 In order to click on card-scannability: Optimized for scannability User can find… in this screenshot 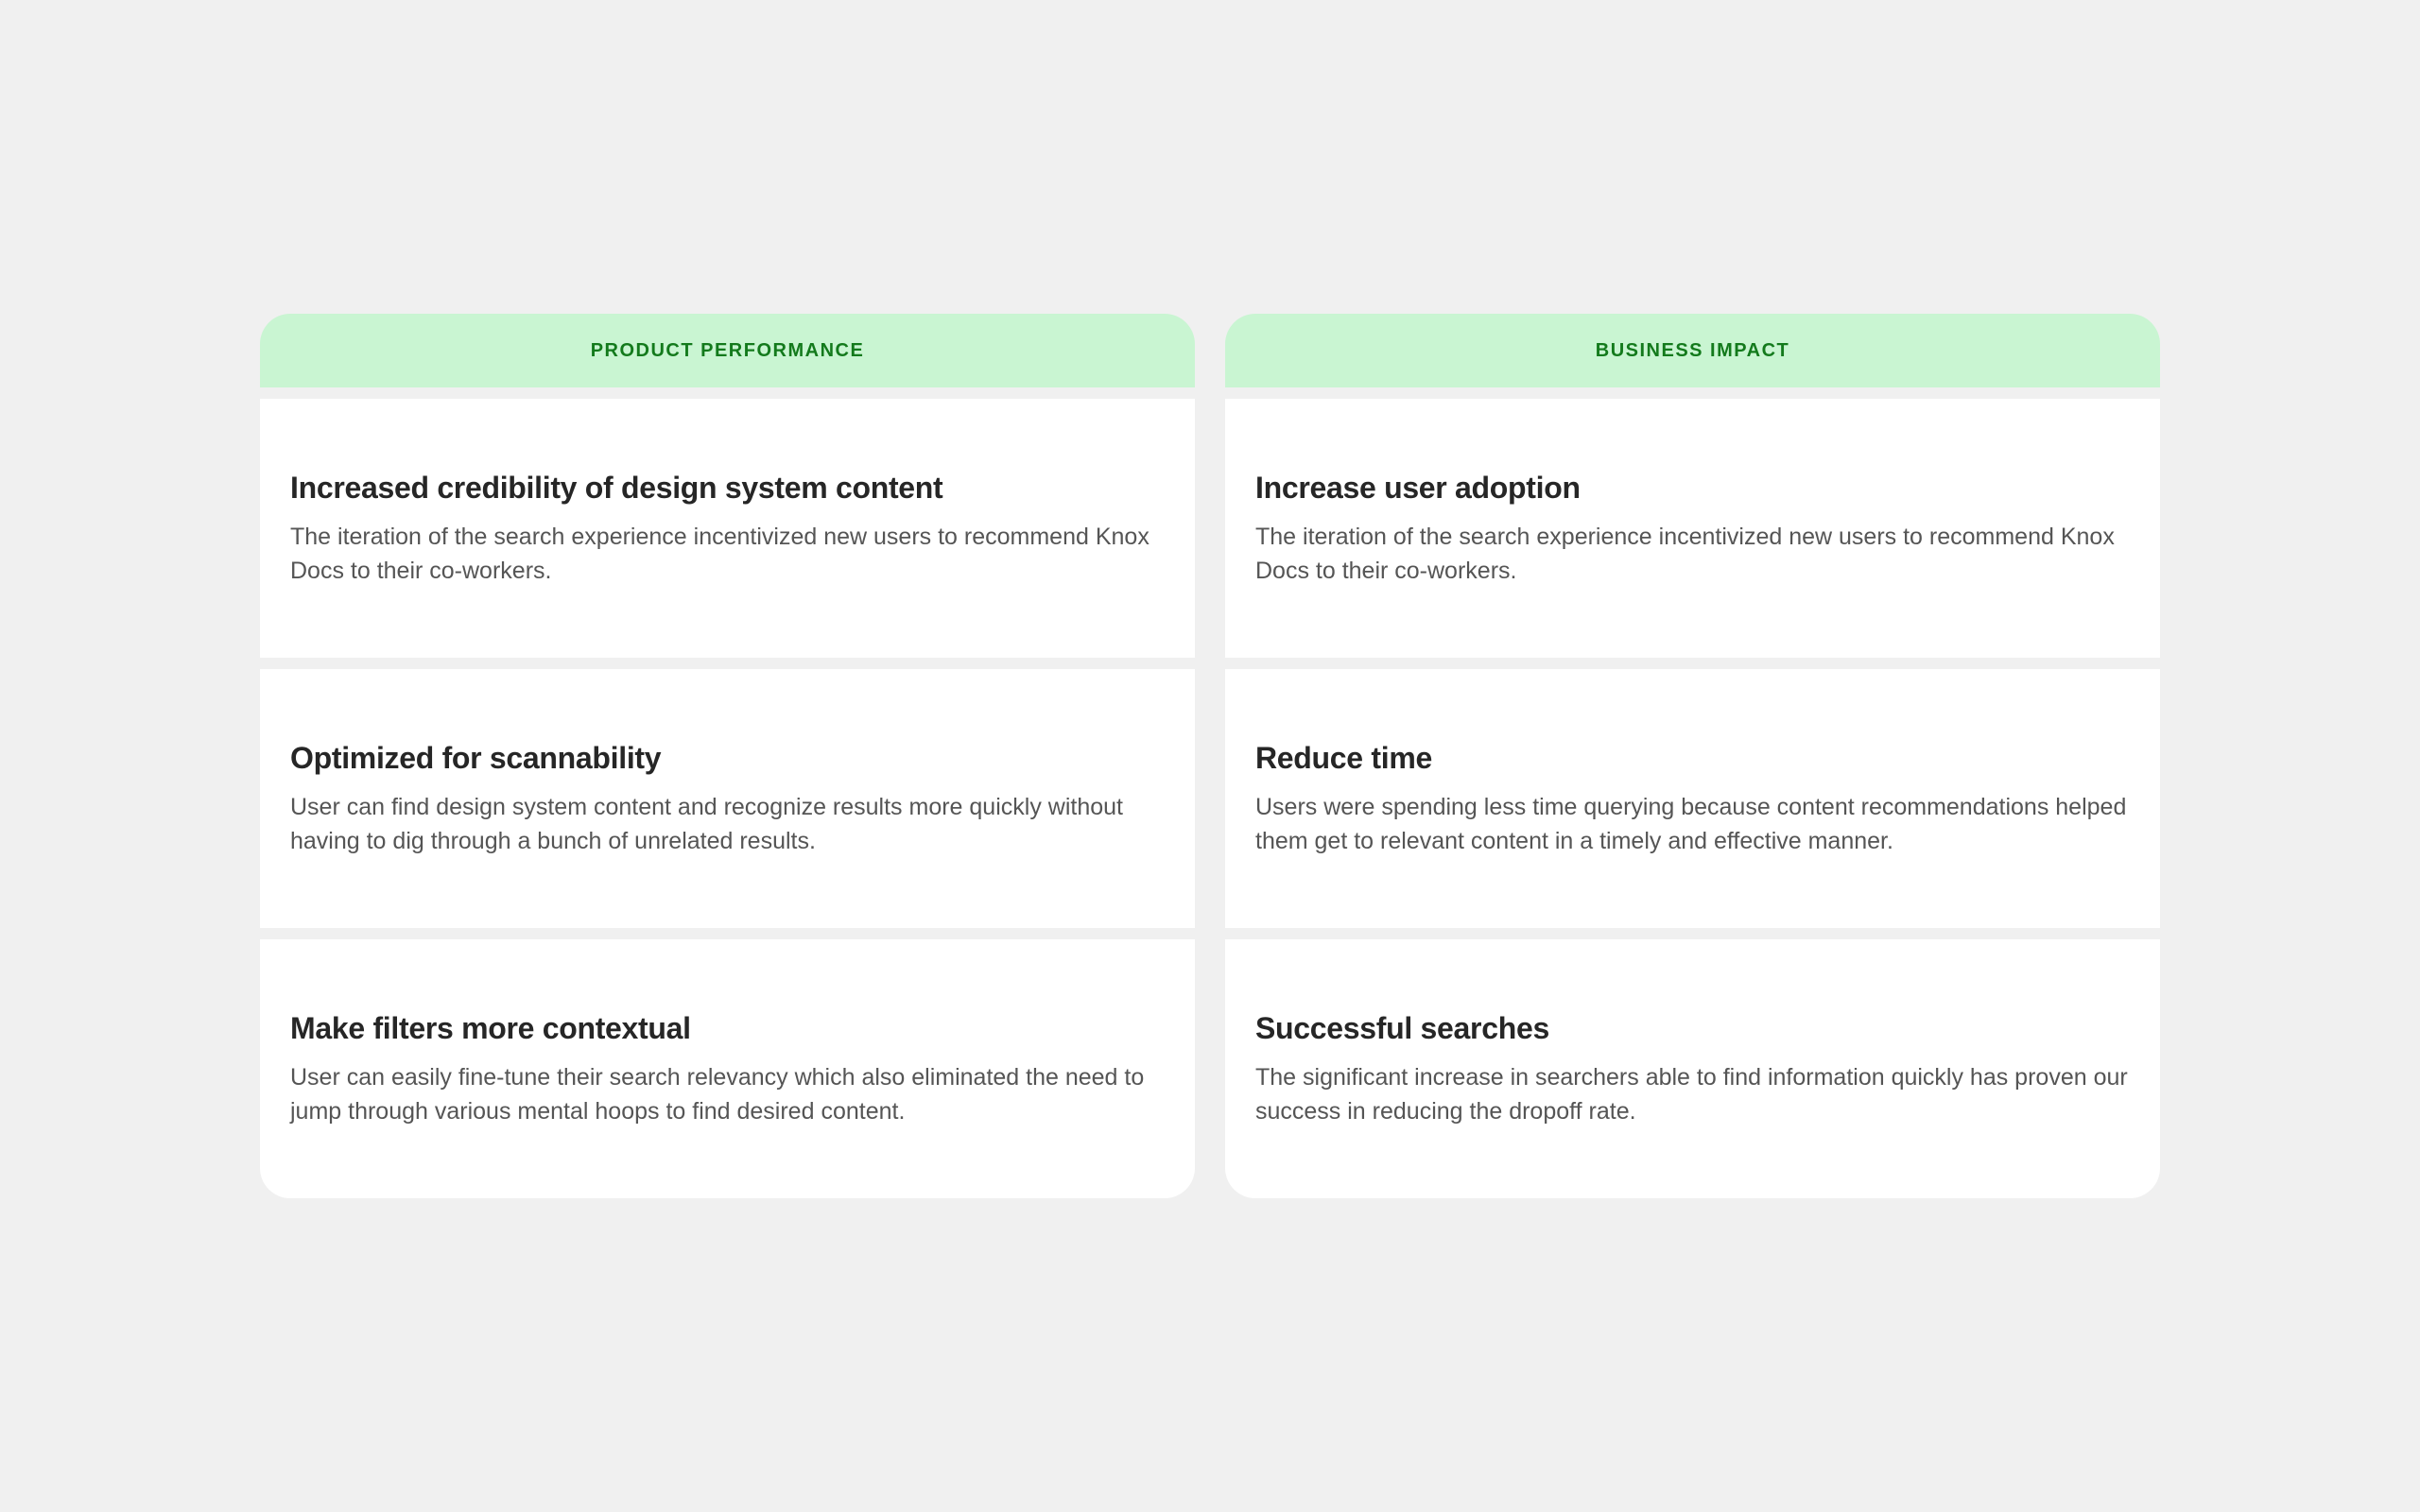, I will do `click(728, 798)`.